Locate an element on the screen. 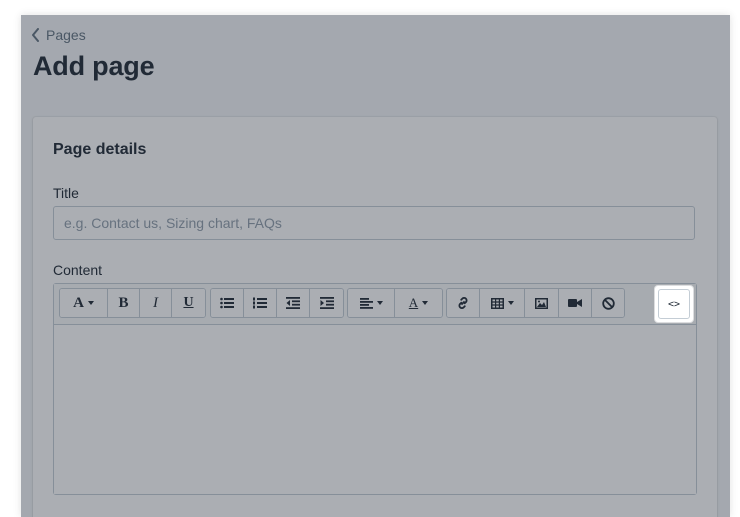  code-icon: <> is located at coordinates (674, 304).